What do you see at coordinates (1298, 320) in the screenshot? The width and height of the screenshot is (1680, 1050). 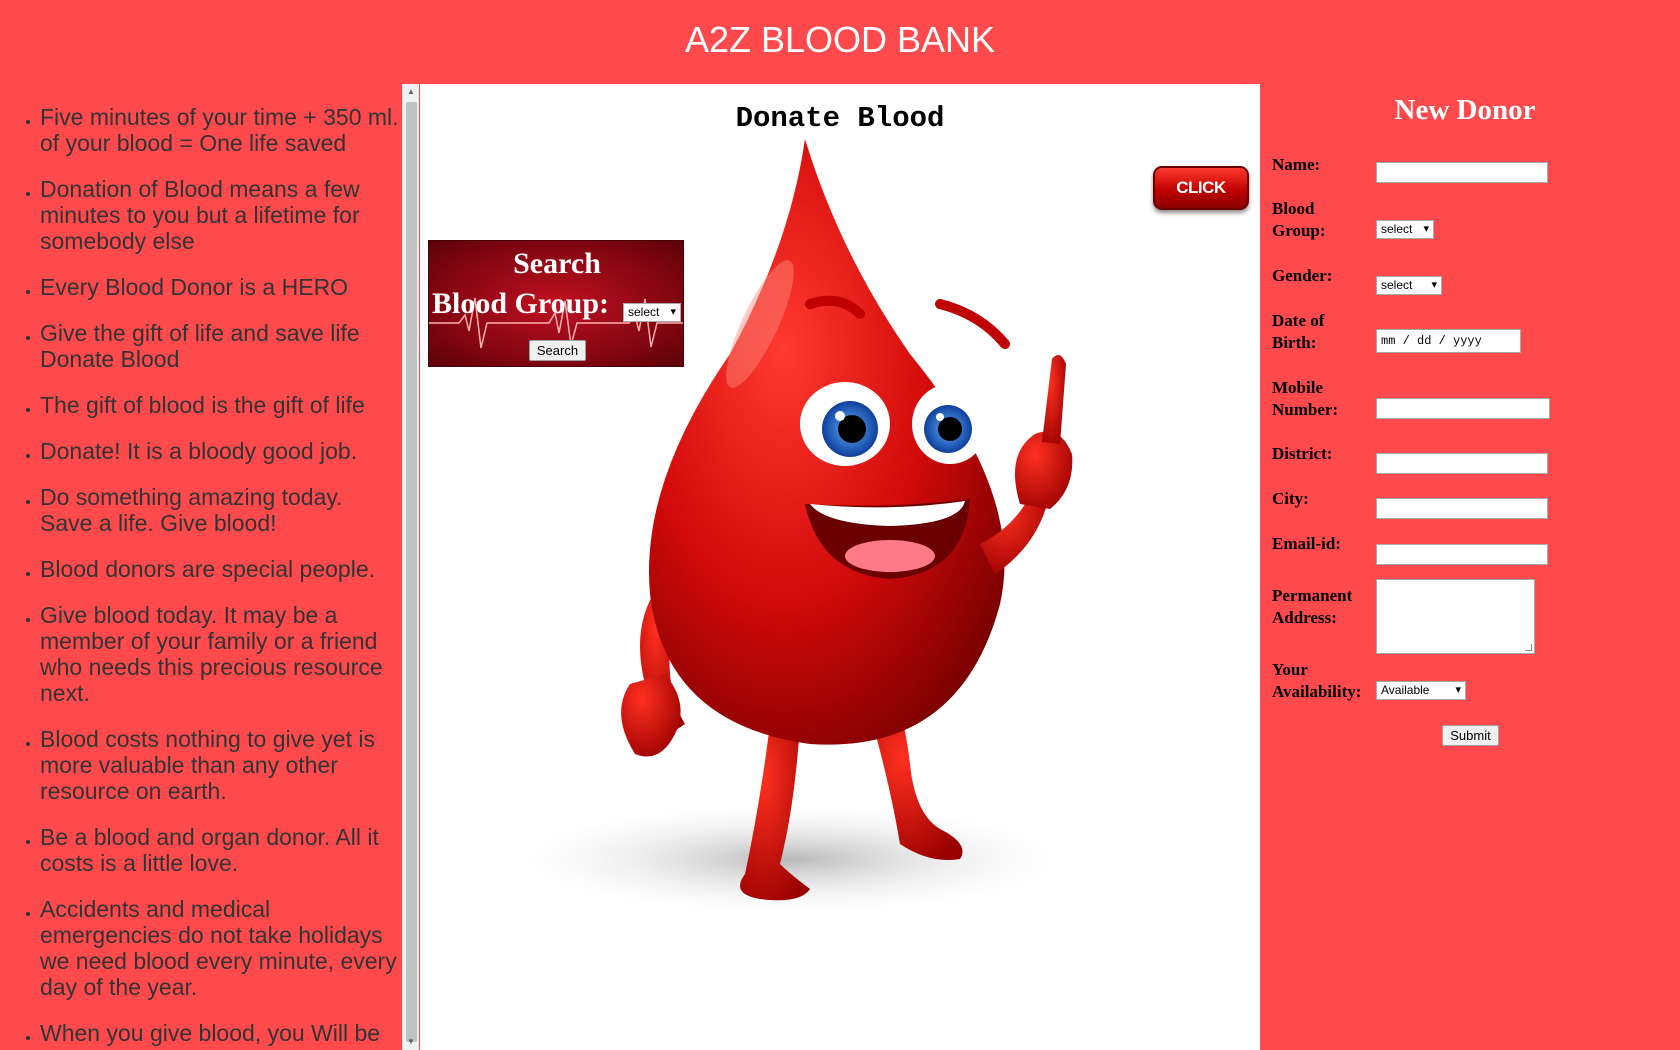 I see `dob-label-line1: Date of` at bounding box center [1298, 320].